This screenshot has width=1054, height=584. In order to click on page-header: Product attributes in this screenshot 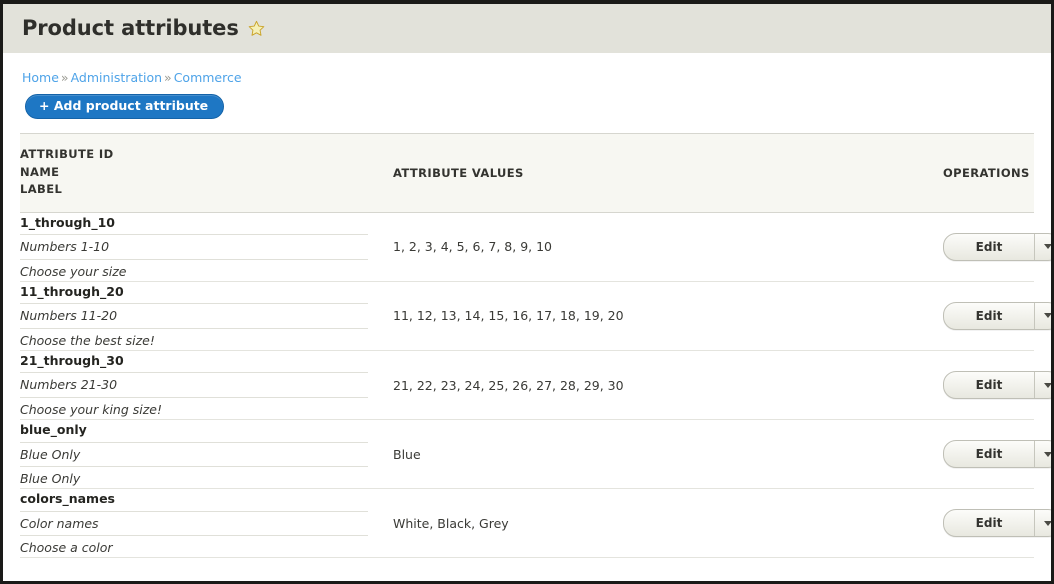, I will do `click(527, 28)`.